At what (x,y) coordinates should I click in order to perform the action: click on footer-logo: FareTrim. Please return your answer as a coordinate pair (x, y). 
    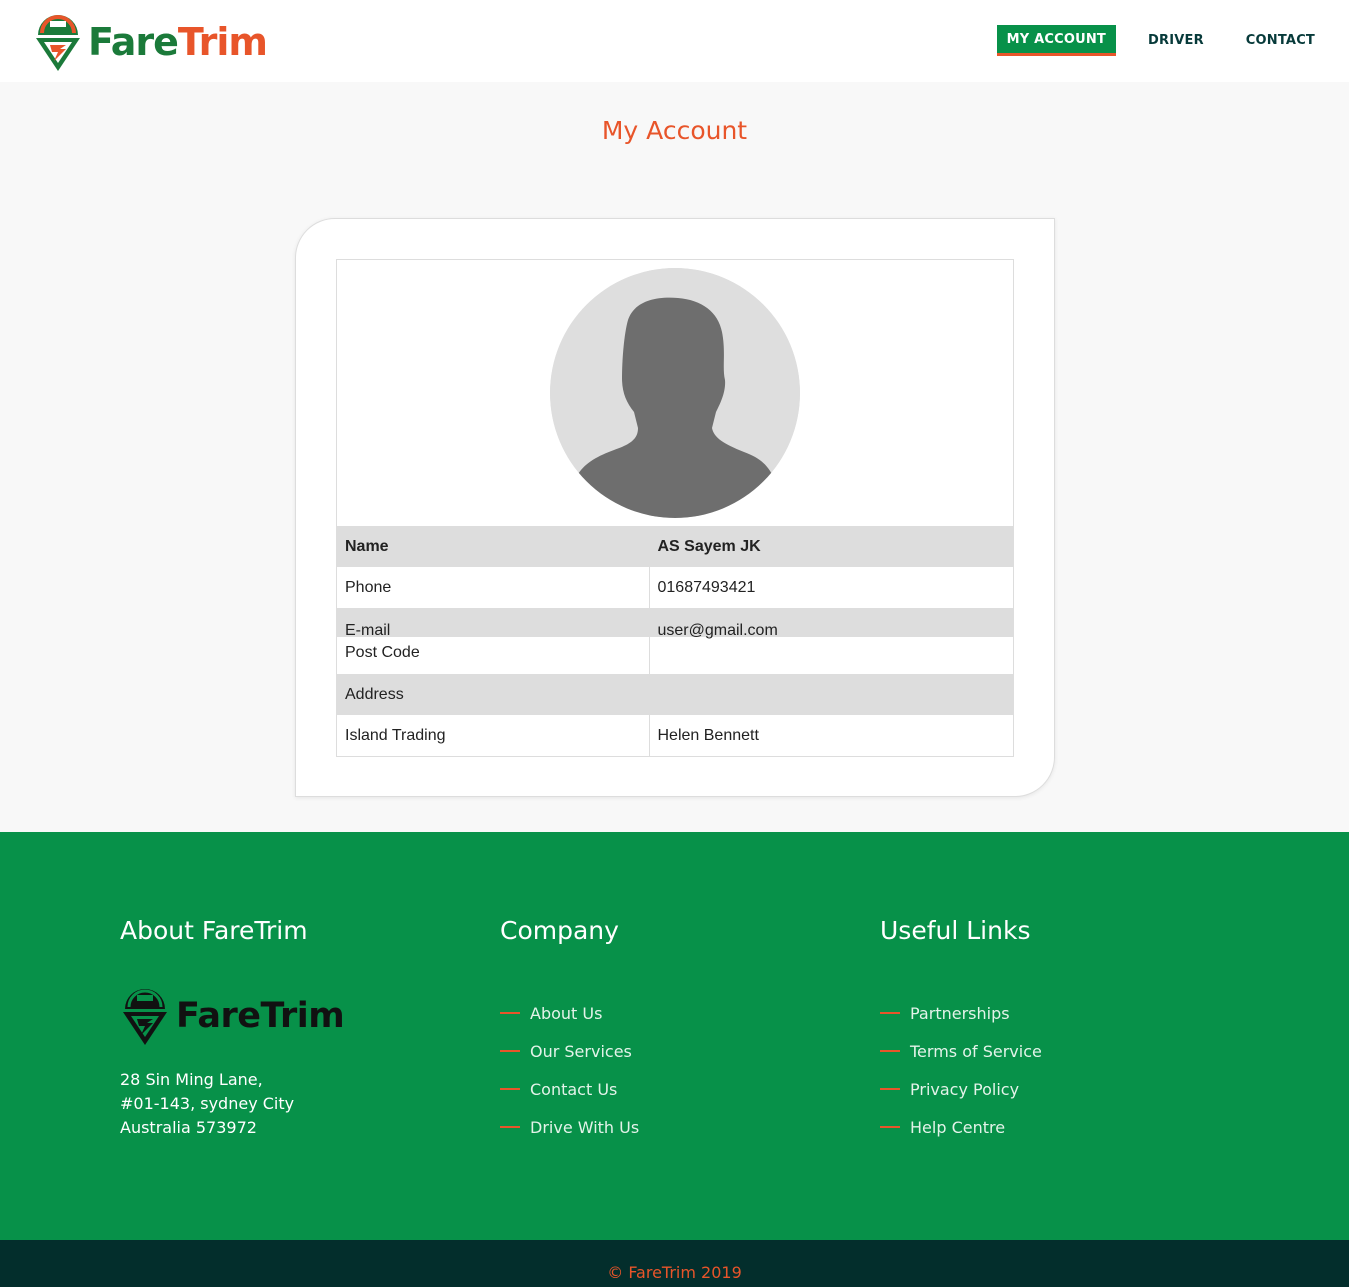
    Looking at the image, I should click on (232, 1016).